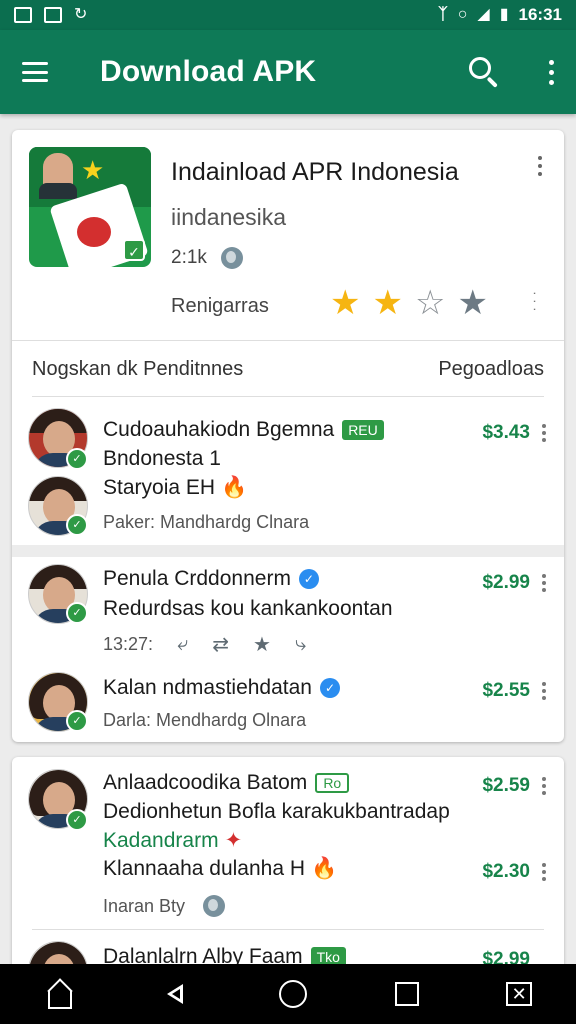 The width and height of the screenshot is (576, 1024). I want to click on section-gap, so click(288, 551).